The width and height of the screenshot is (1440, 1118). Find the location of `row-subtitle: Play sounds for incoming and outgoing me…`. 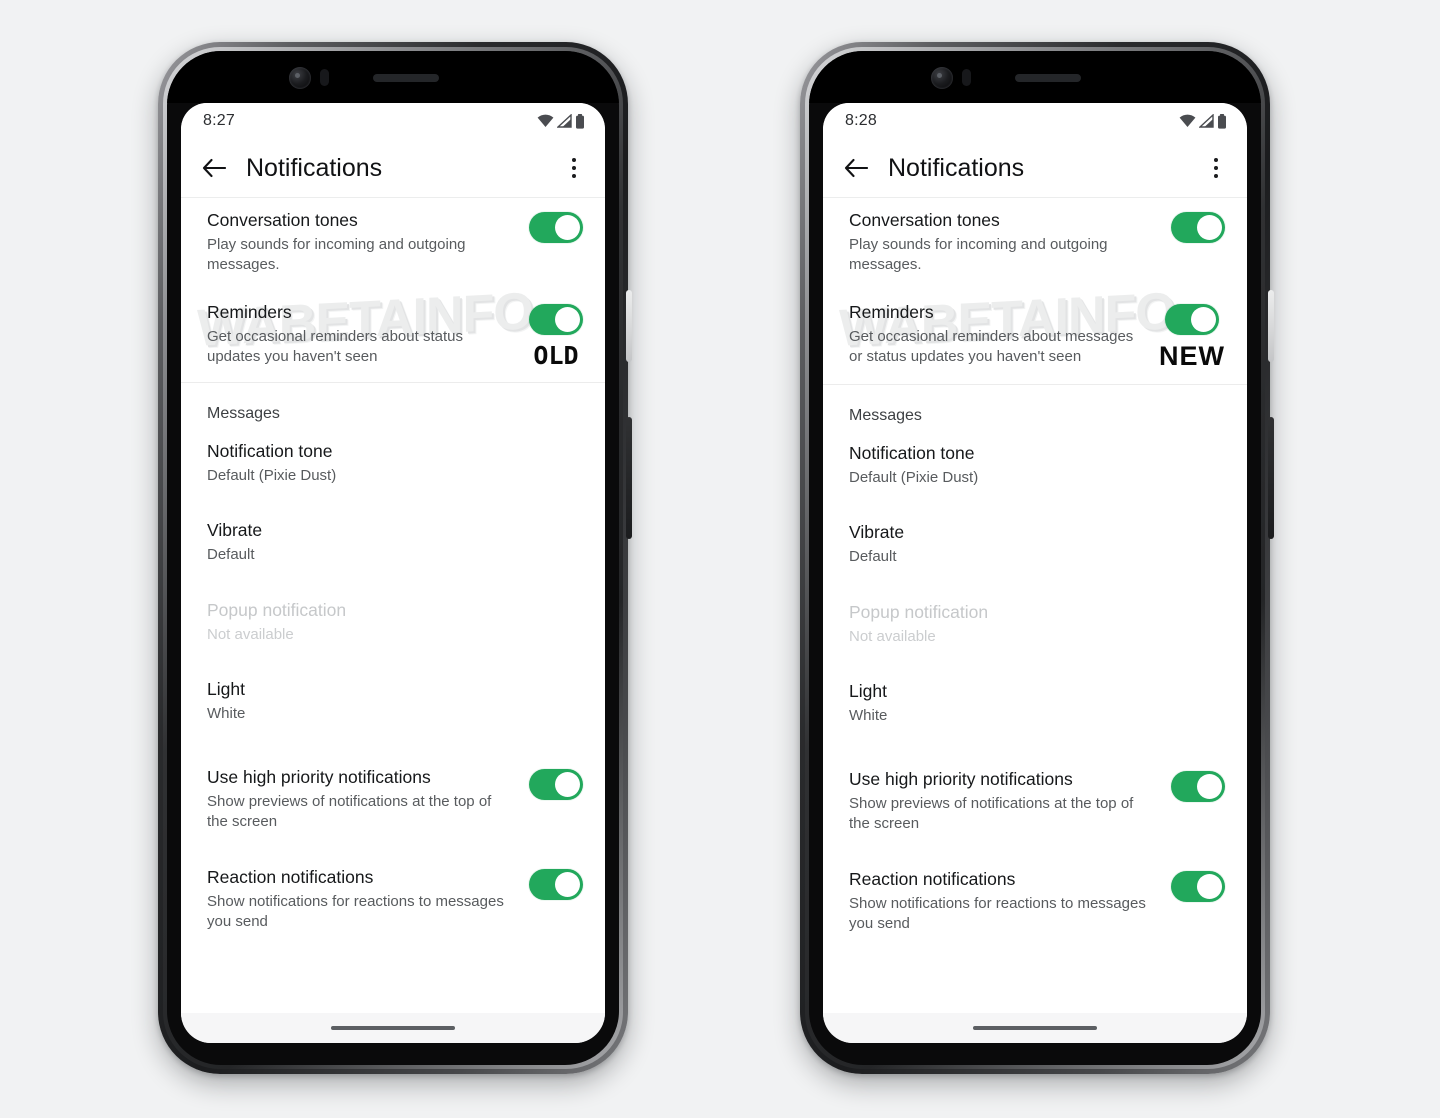

row-subtitle: Play sounds for incoming and outgoing me… is located at coordinates (336, 254).